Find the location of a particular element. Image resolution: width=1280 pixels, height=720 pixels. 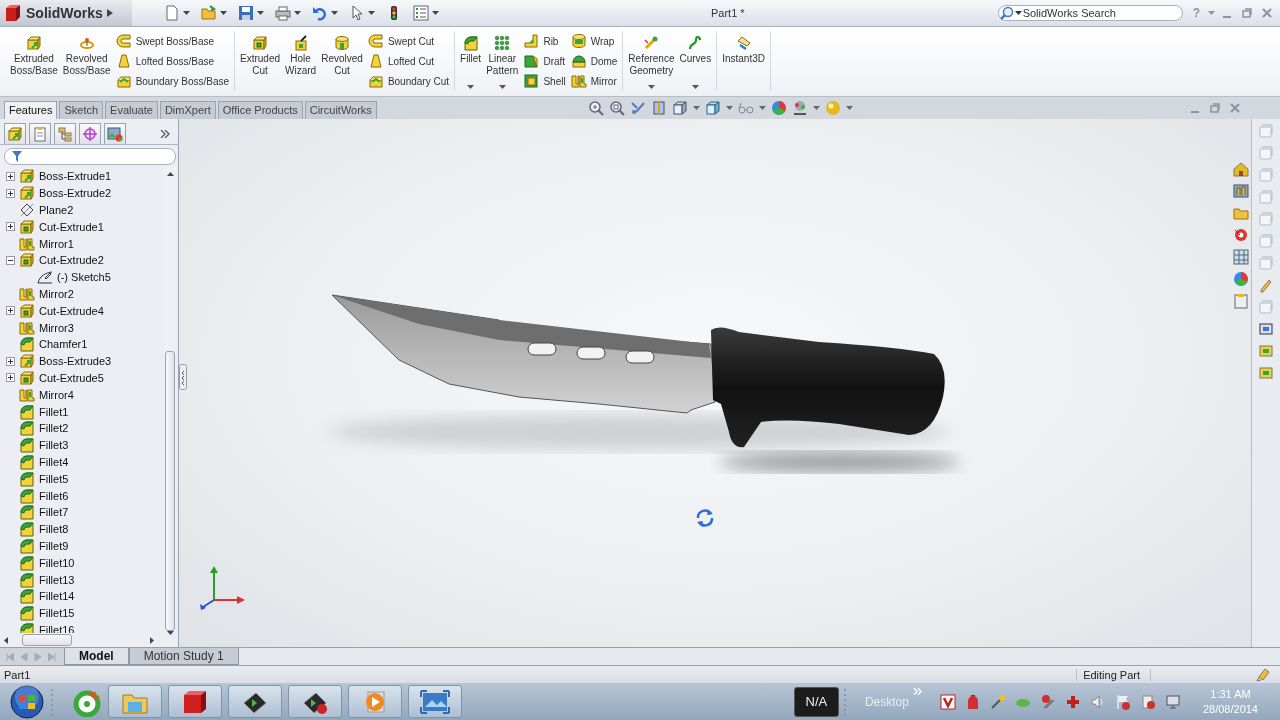

monitor-icon is located at coordinates (1266, 329).